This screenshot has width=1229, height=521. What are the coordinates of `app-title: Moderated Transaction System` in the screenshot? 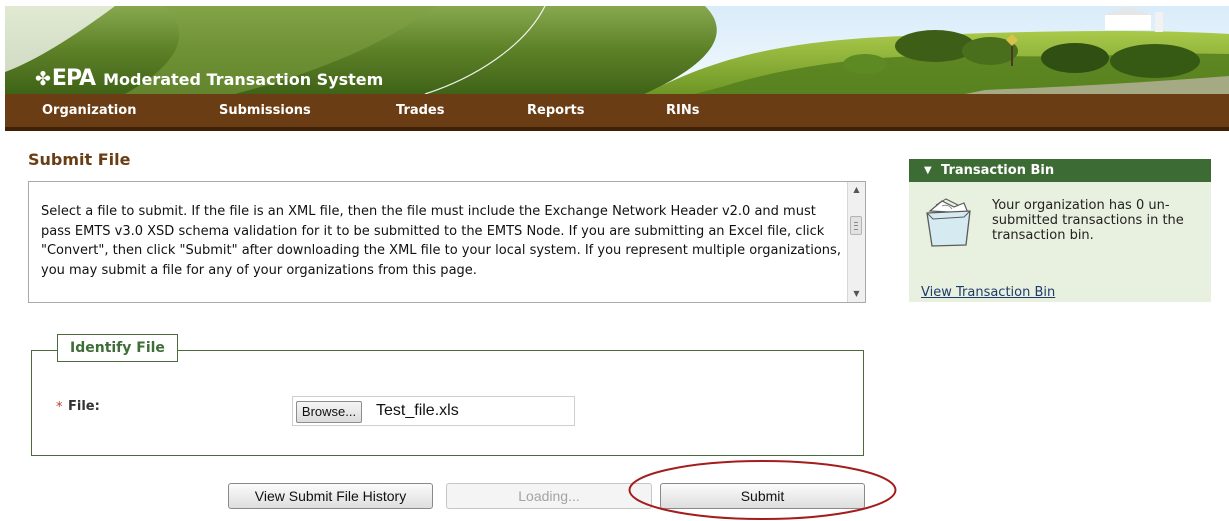 It's located at (243, 79).